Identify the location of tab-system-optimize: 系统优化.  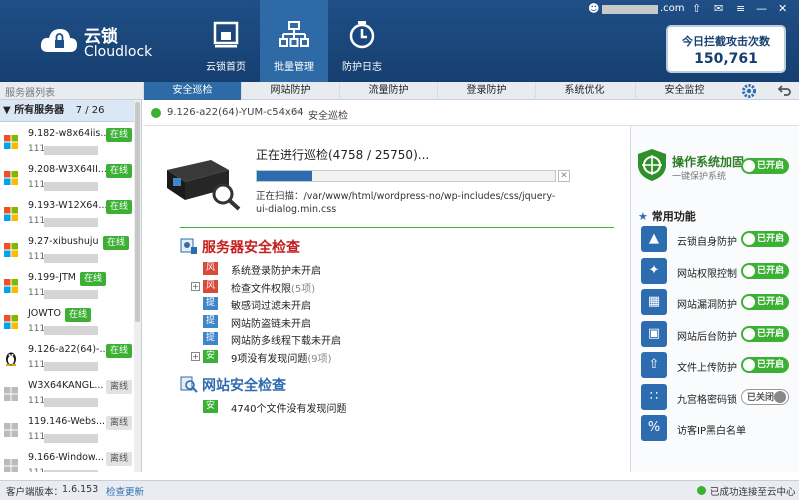
(584, 91).